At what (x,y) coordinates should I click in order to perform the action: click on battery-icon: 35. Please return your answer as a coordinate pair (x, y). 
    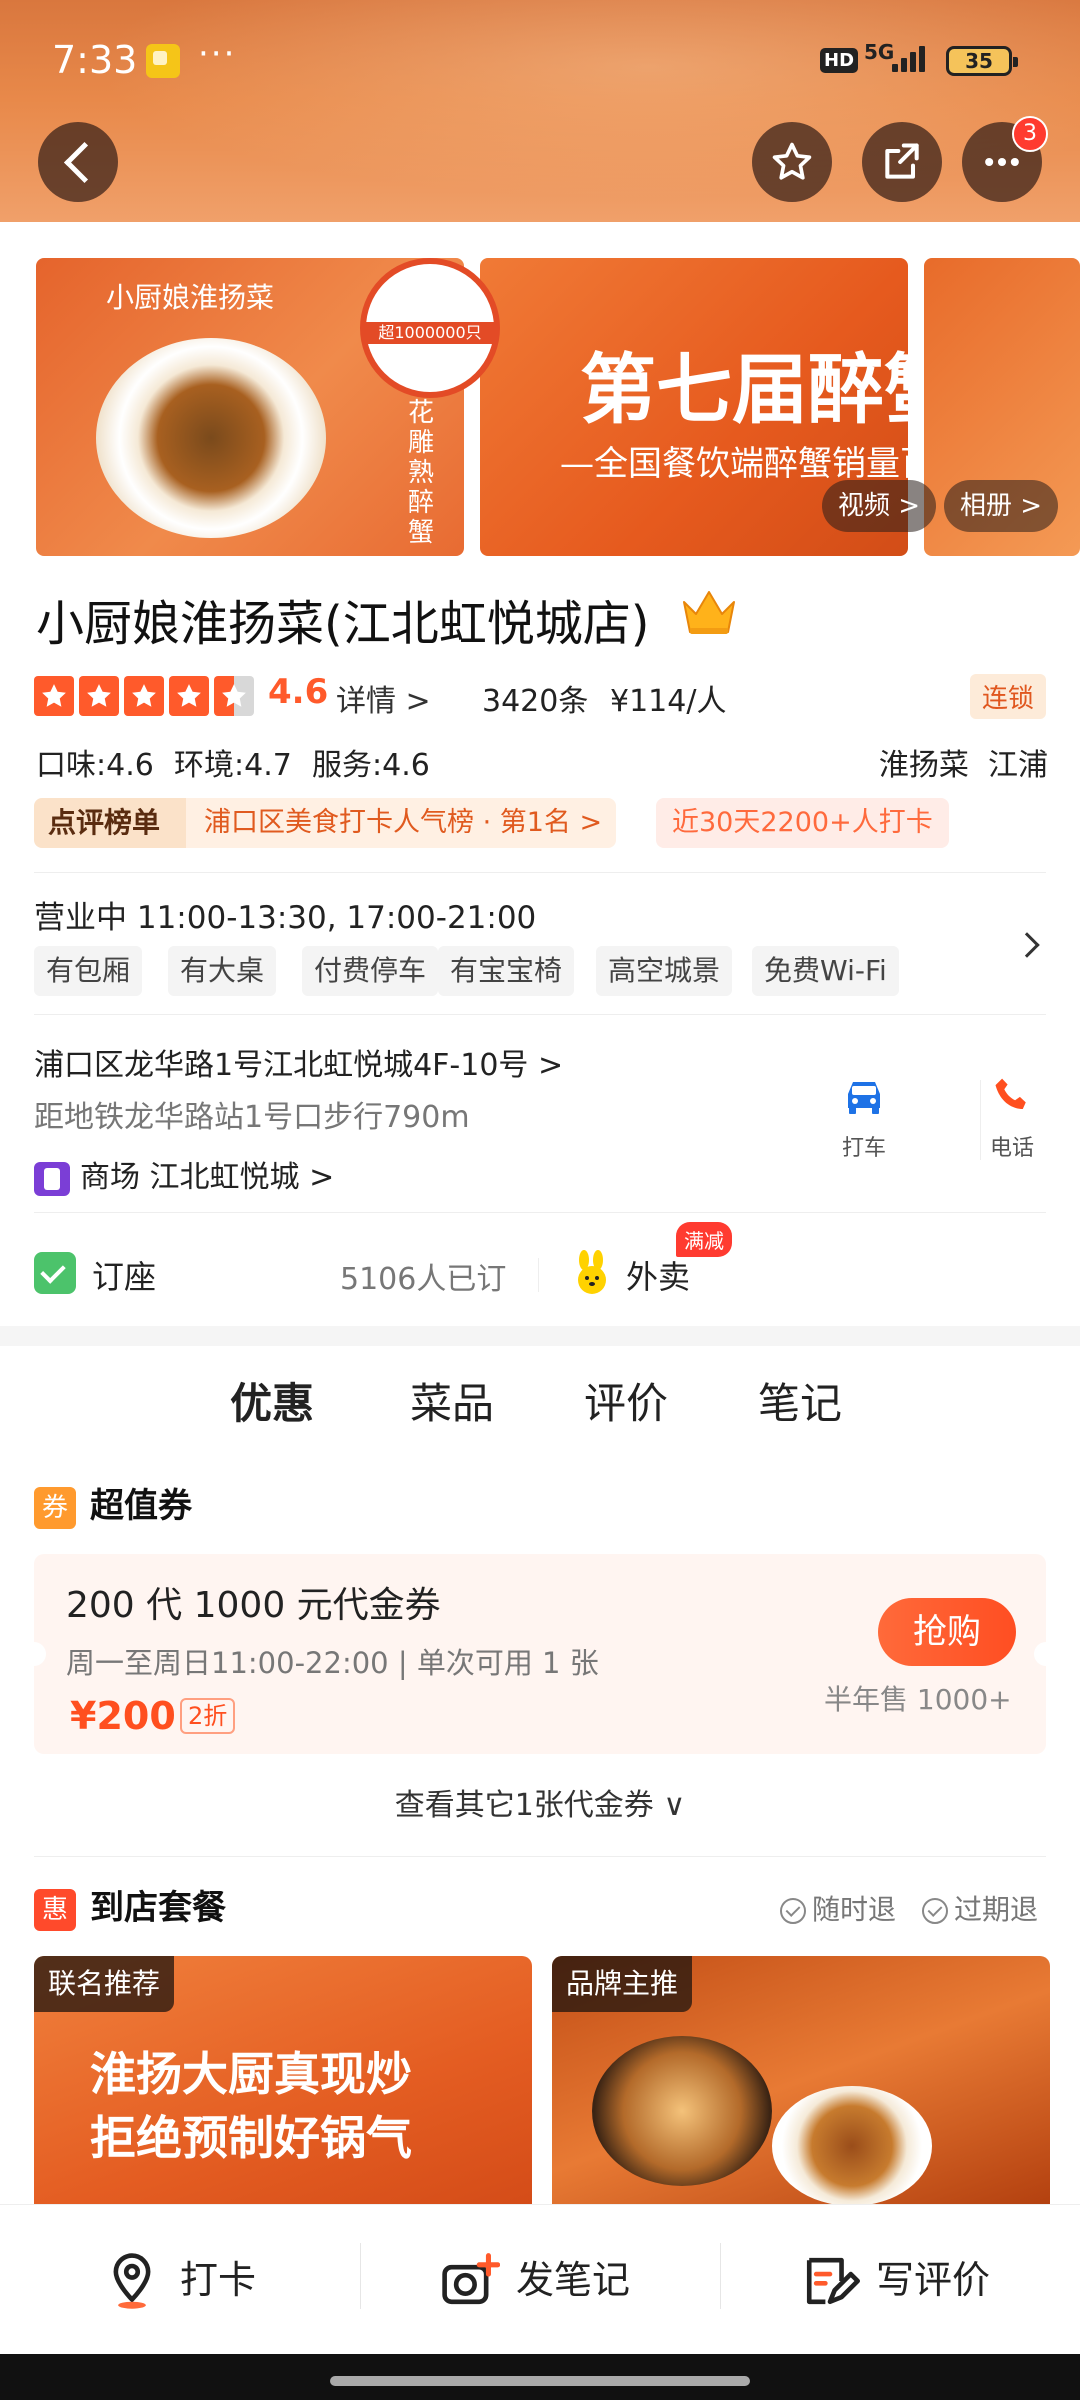
    Looking at the image, I should click on (982, 61).